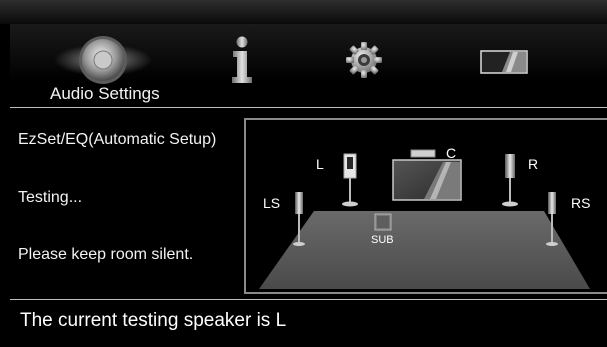 This screenshot has width=607, height=347. Describe the element at coordinates (510, 180) in the screenshot. I see `right-speaker-icon` at that location.